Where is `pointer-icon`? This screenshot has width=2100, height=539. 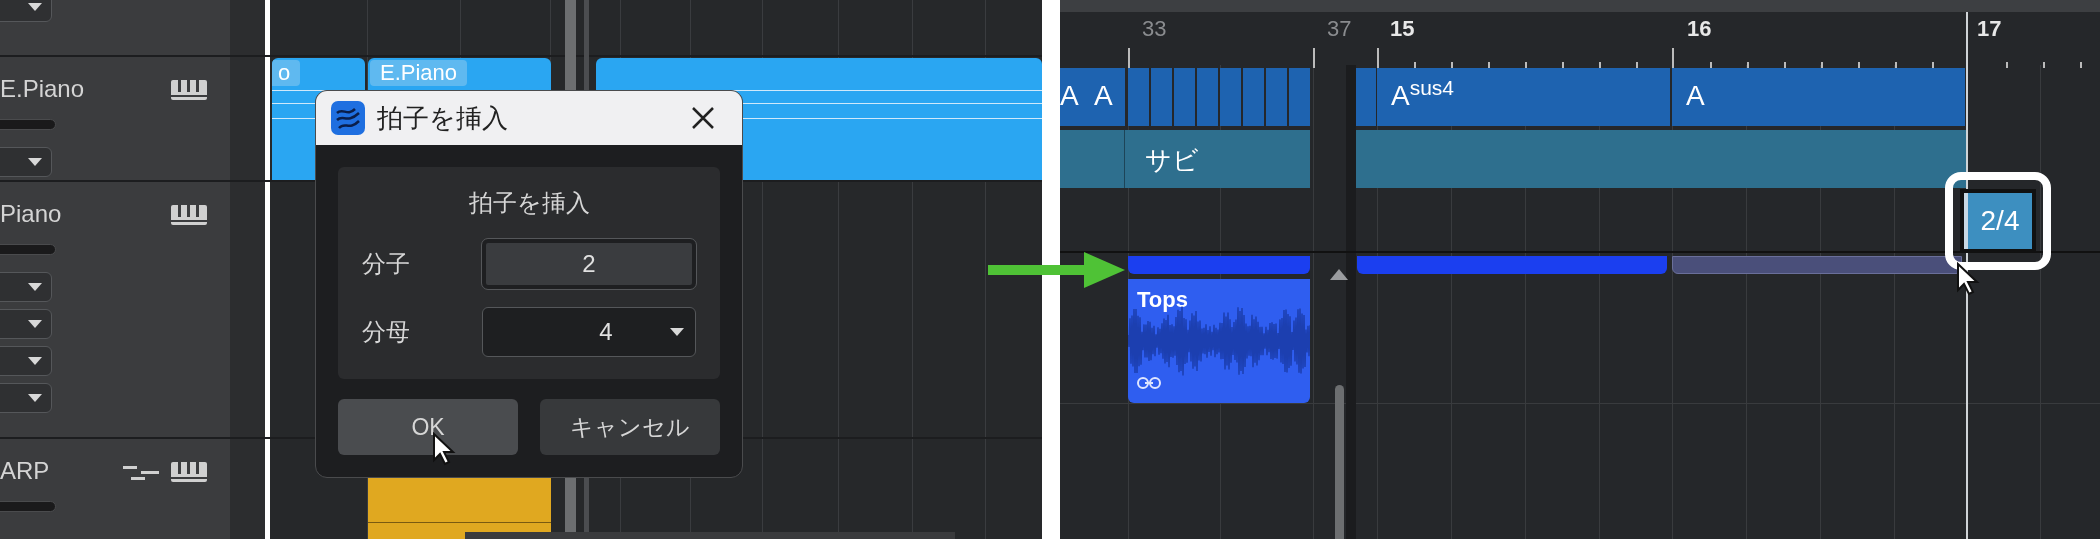 pointer-icon is located at coordinates (1968, 279).